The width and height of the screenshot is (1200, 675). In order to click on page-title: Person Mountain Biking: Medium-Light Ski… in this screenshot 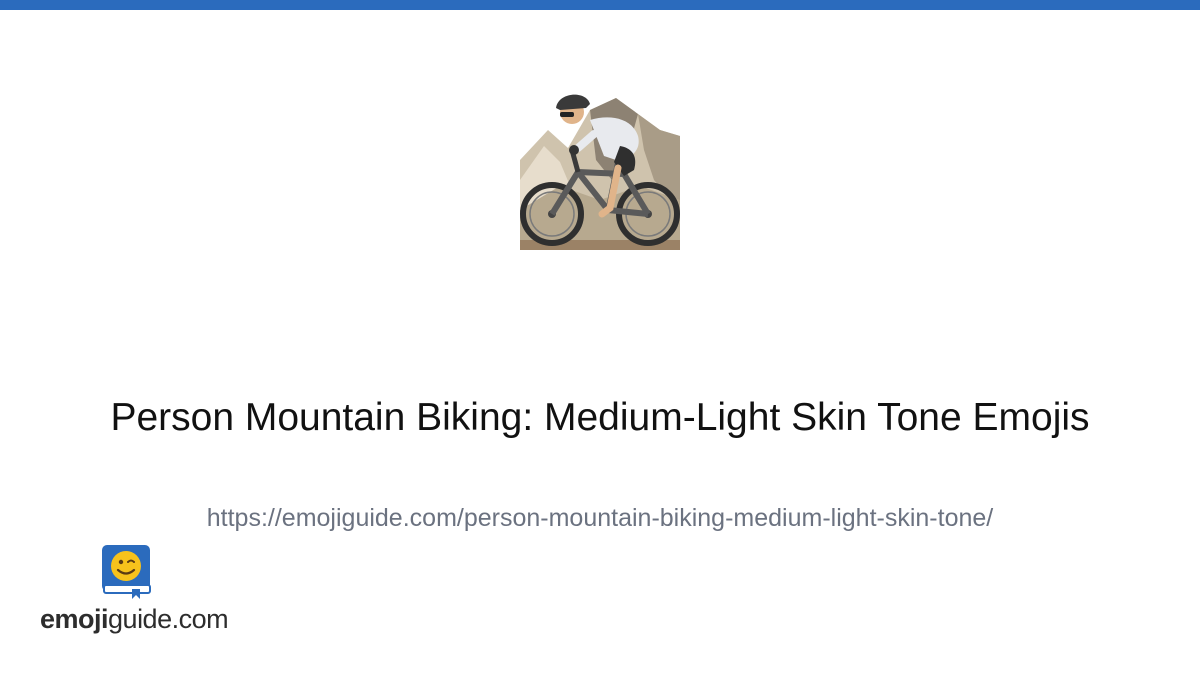, I will do `click(600, 417)`.